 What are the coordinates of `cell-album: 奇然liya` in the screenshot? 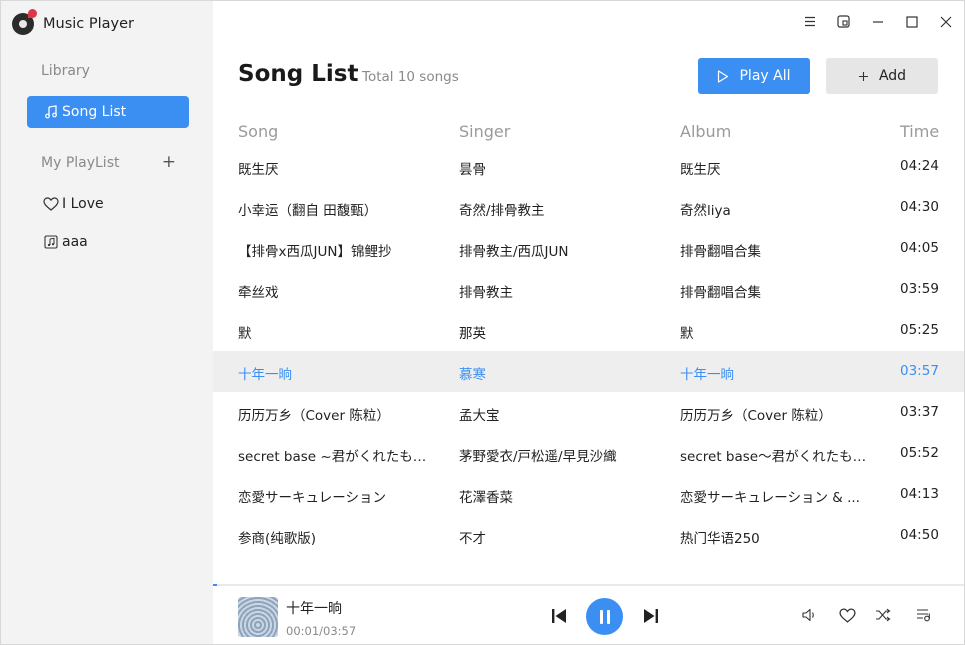 It's located at (705, 211).